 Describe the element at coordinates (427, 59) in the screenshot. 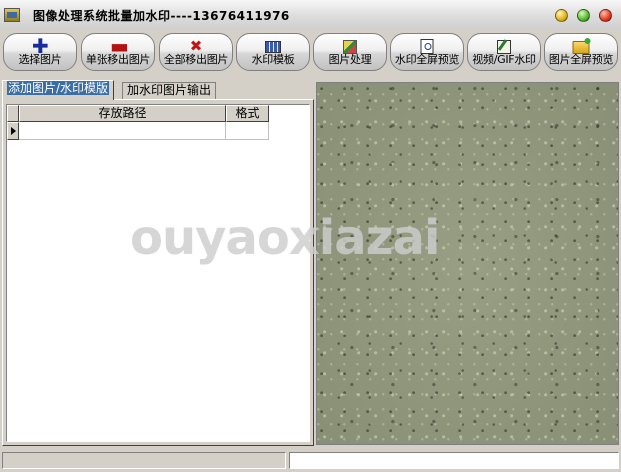

I see `watermark-fullscreen-preview-label: 水印全屏预览` at that location.